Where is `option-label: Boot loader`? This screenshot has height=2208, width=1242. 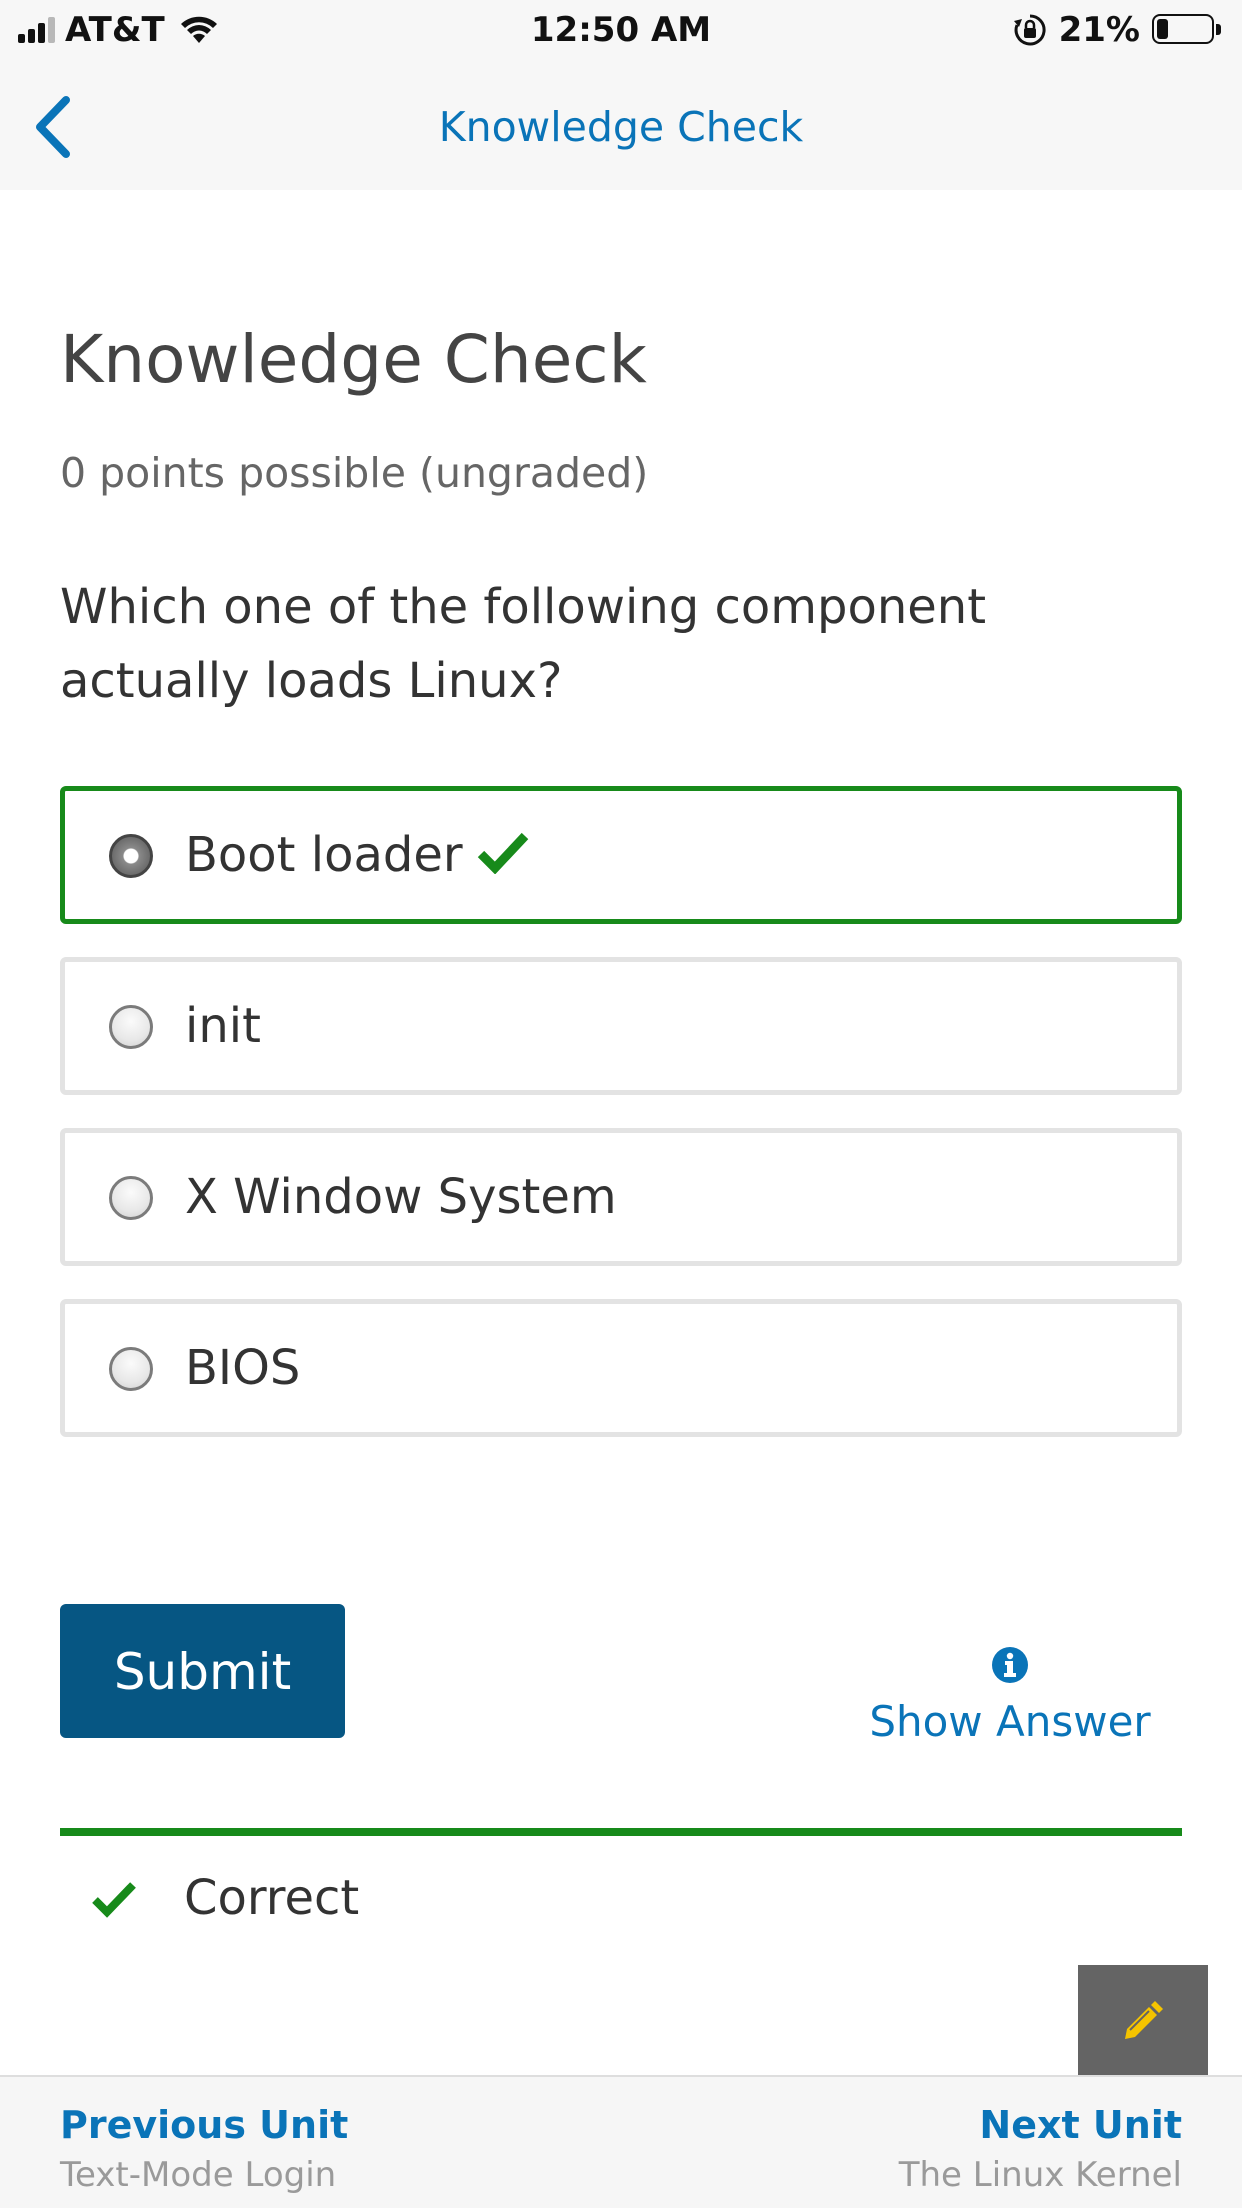 option-label: Boot loader is located at coordinates (324, 855).